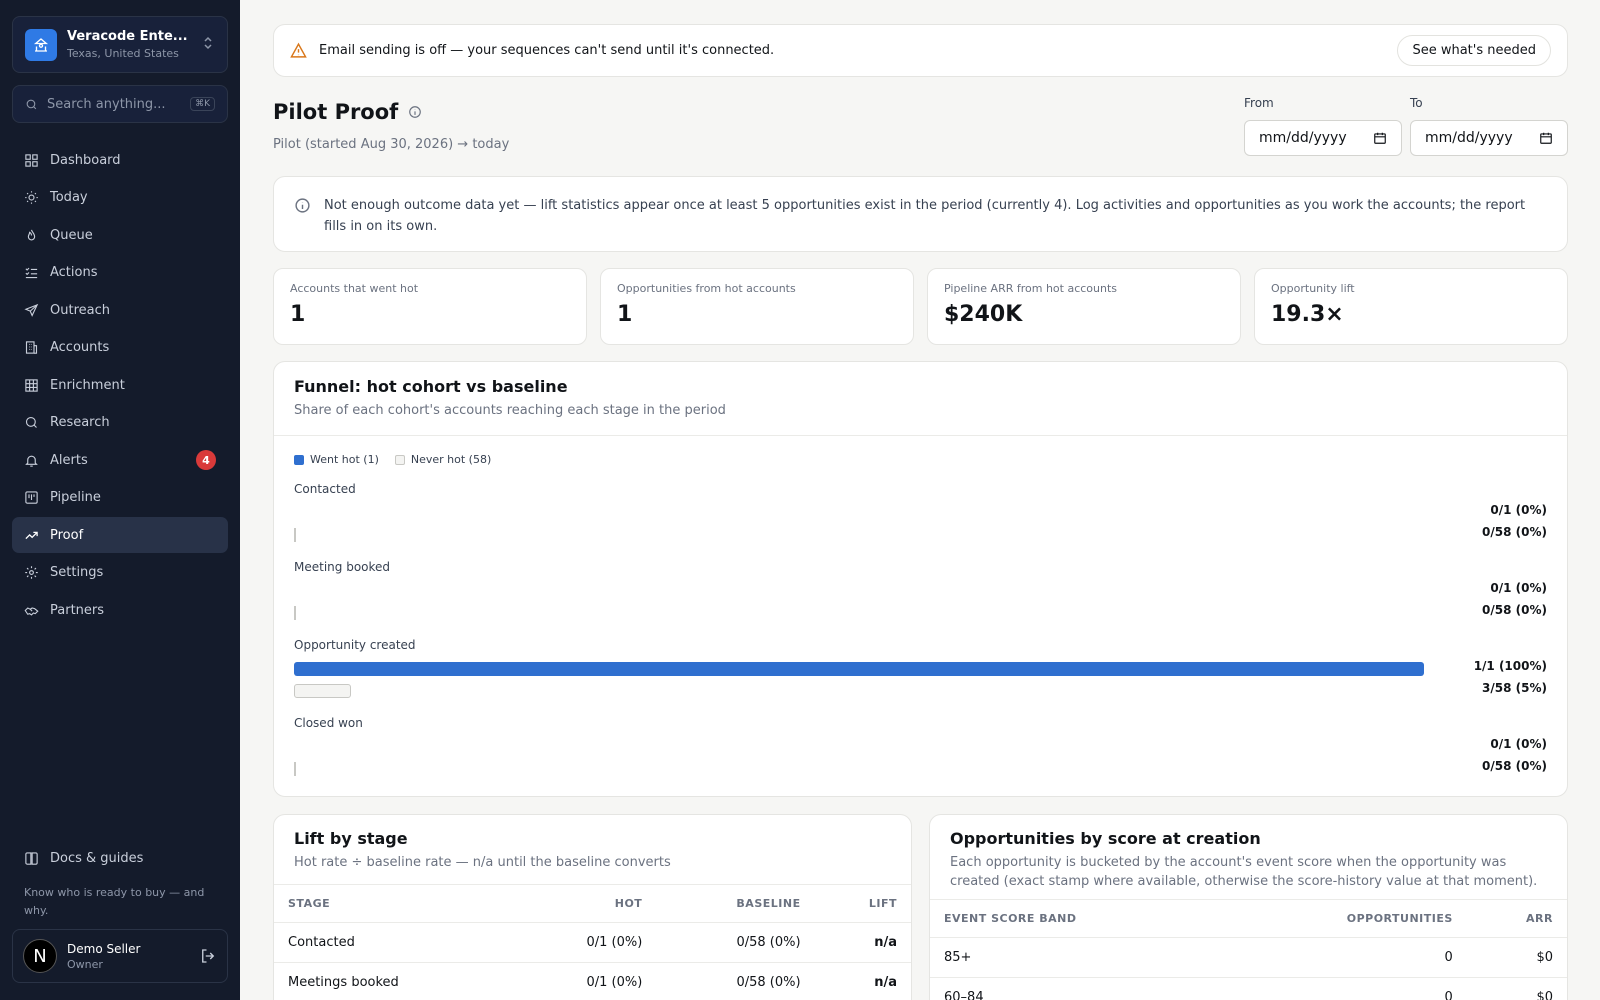 This screenshot has height=1000, width=1600. I want to click on column-header: OPPORTUNITIES, so click(1344, 919).